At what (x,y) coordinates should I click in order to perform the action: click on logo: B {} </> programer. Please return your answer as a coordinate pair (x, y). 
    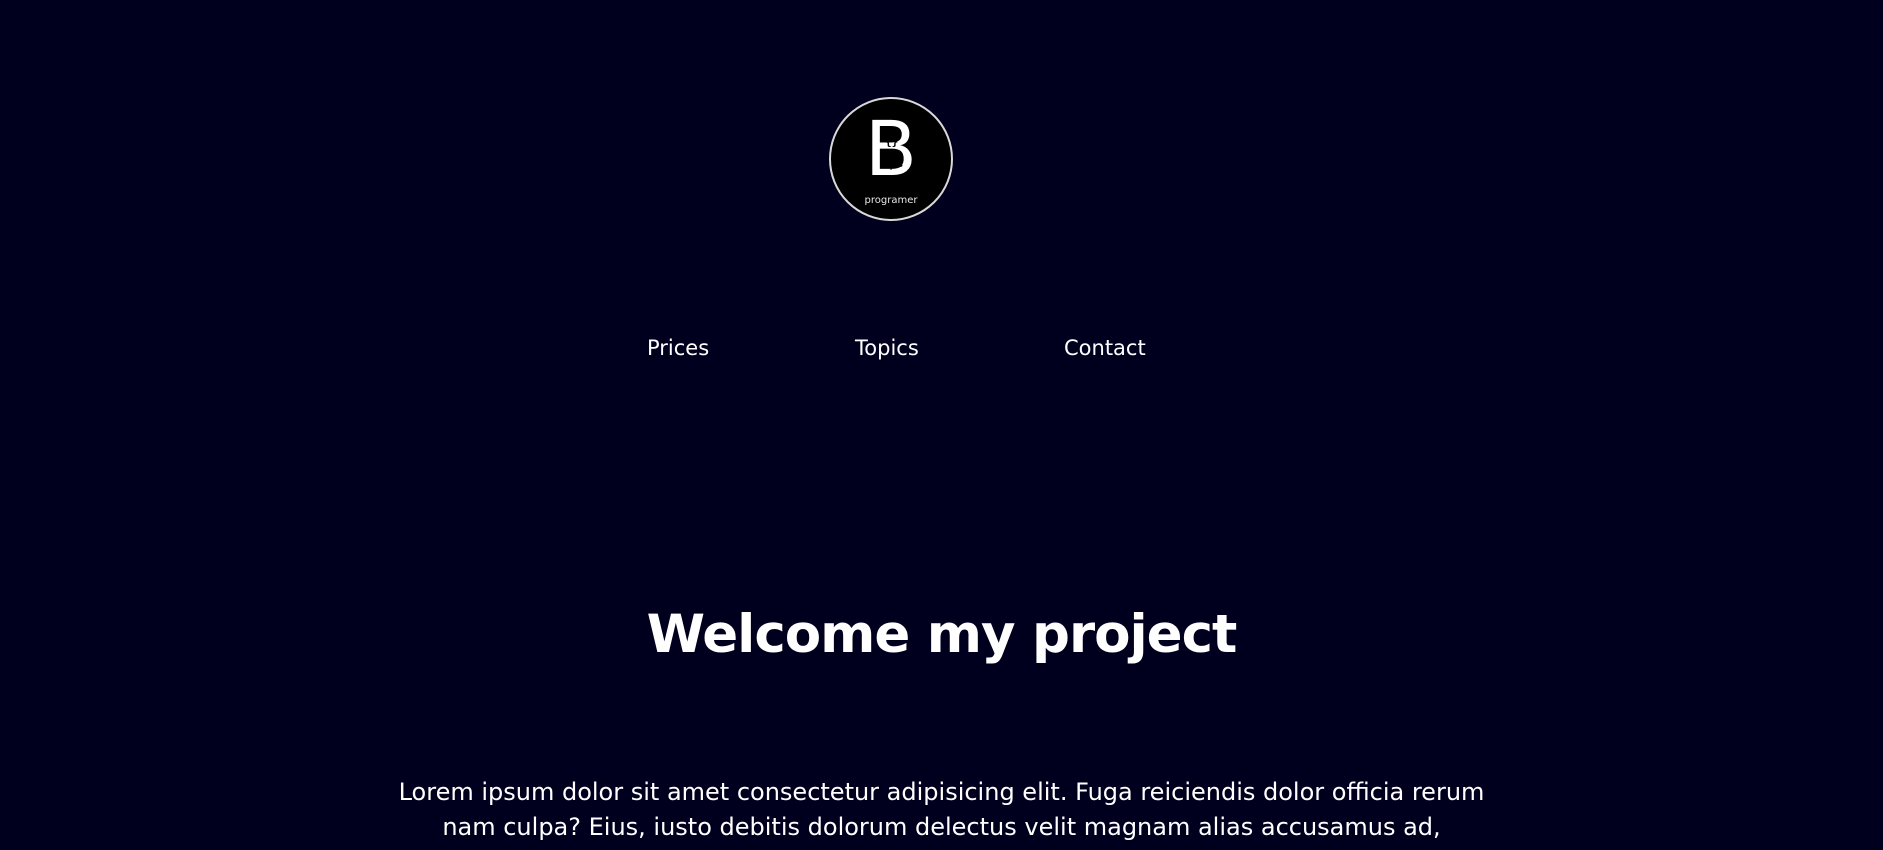
    Looking at the image, I should click on (891, 159).